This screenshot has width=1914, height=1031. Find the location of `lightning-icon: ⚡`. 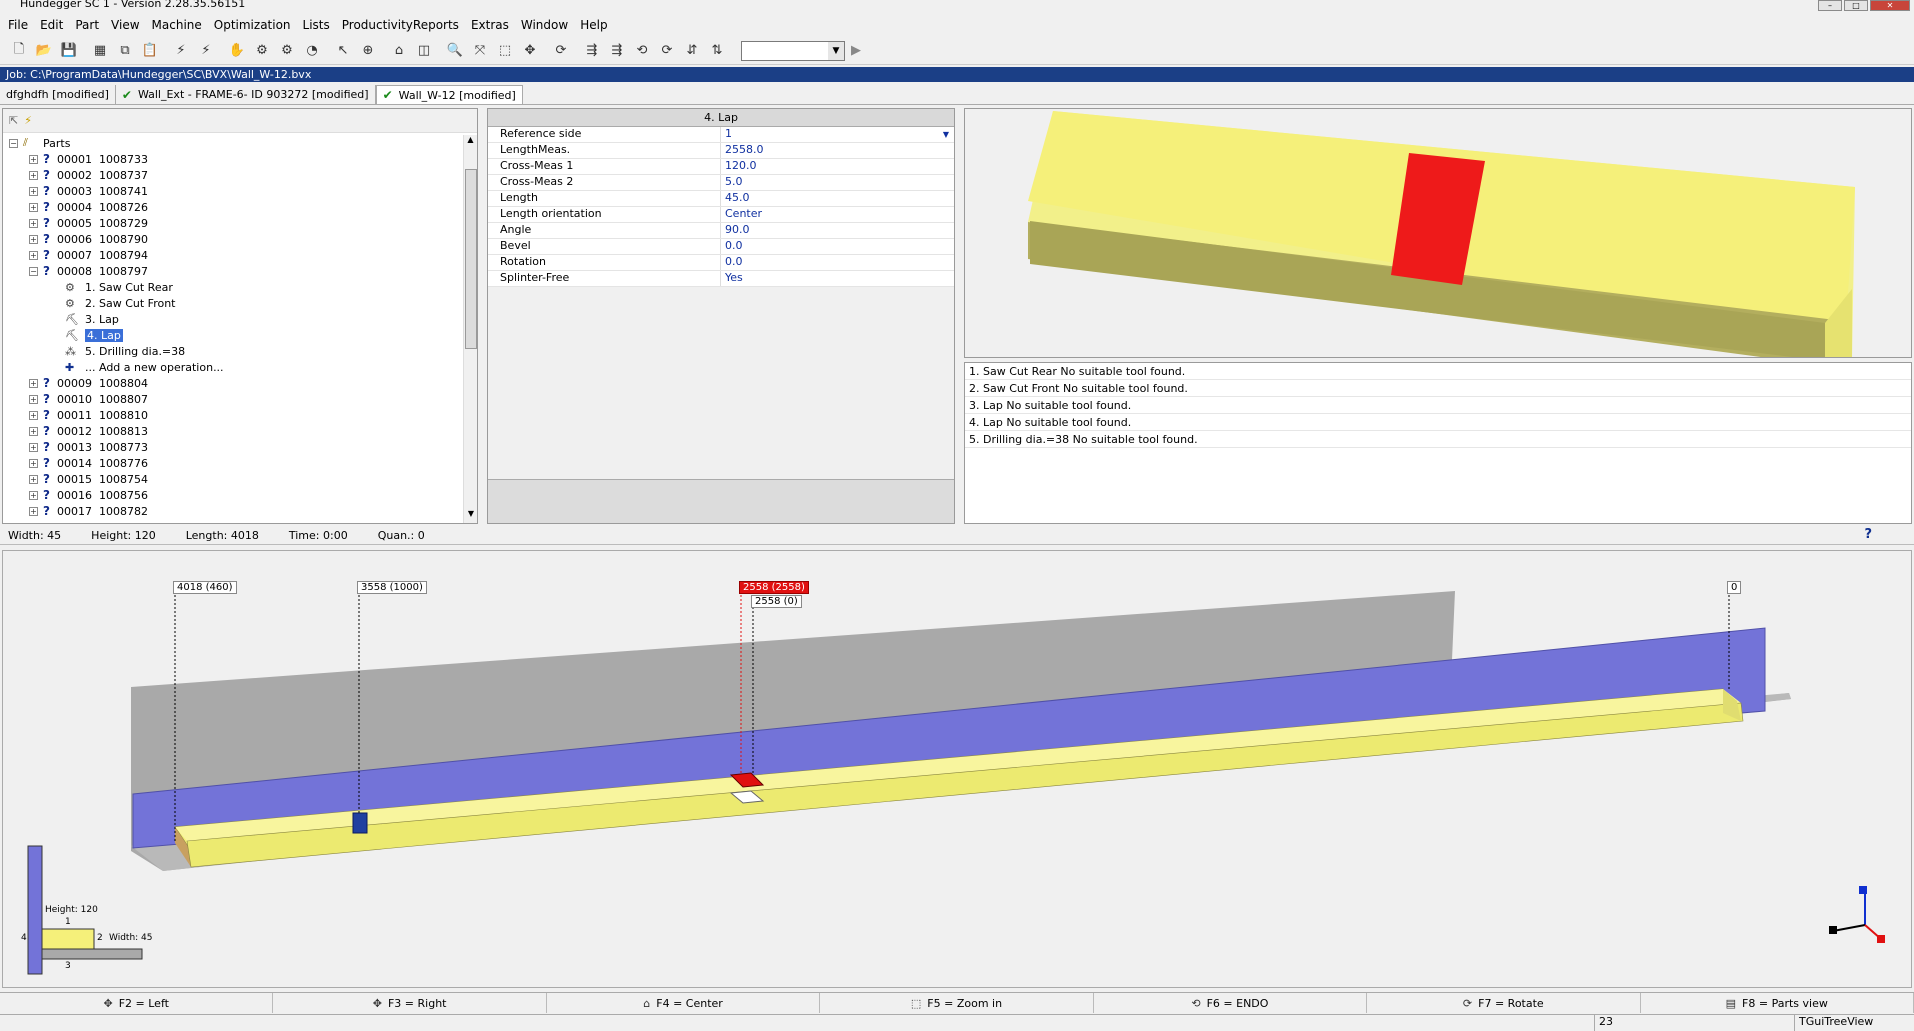

lightning-icon: ⚡ is located at coordinates (28, 120).